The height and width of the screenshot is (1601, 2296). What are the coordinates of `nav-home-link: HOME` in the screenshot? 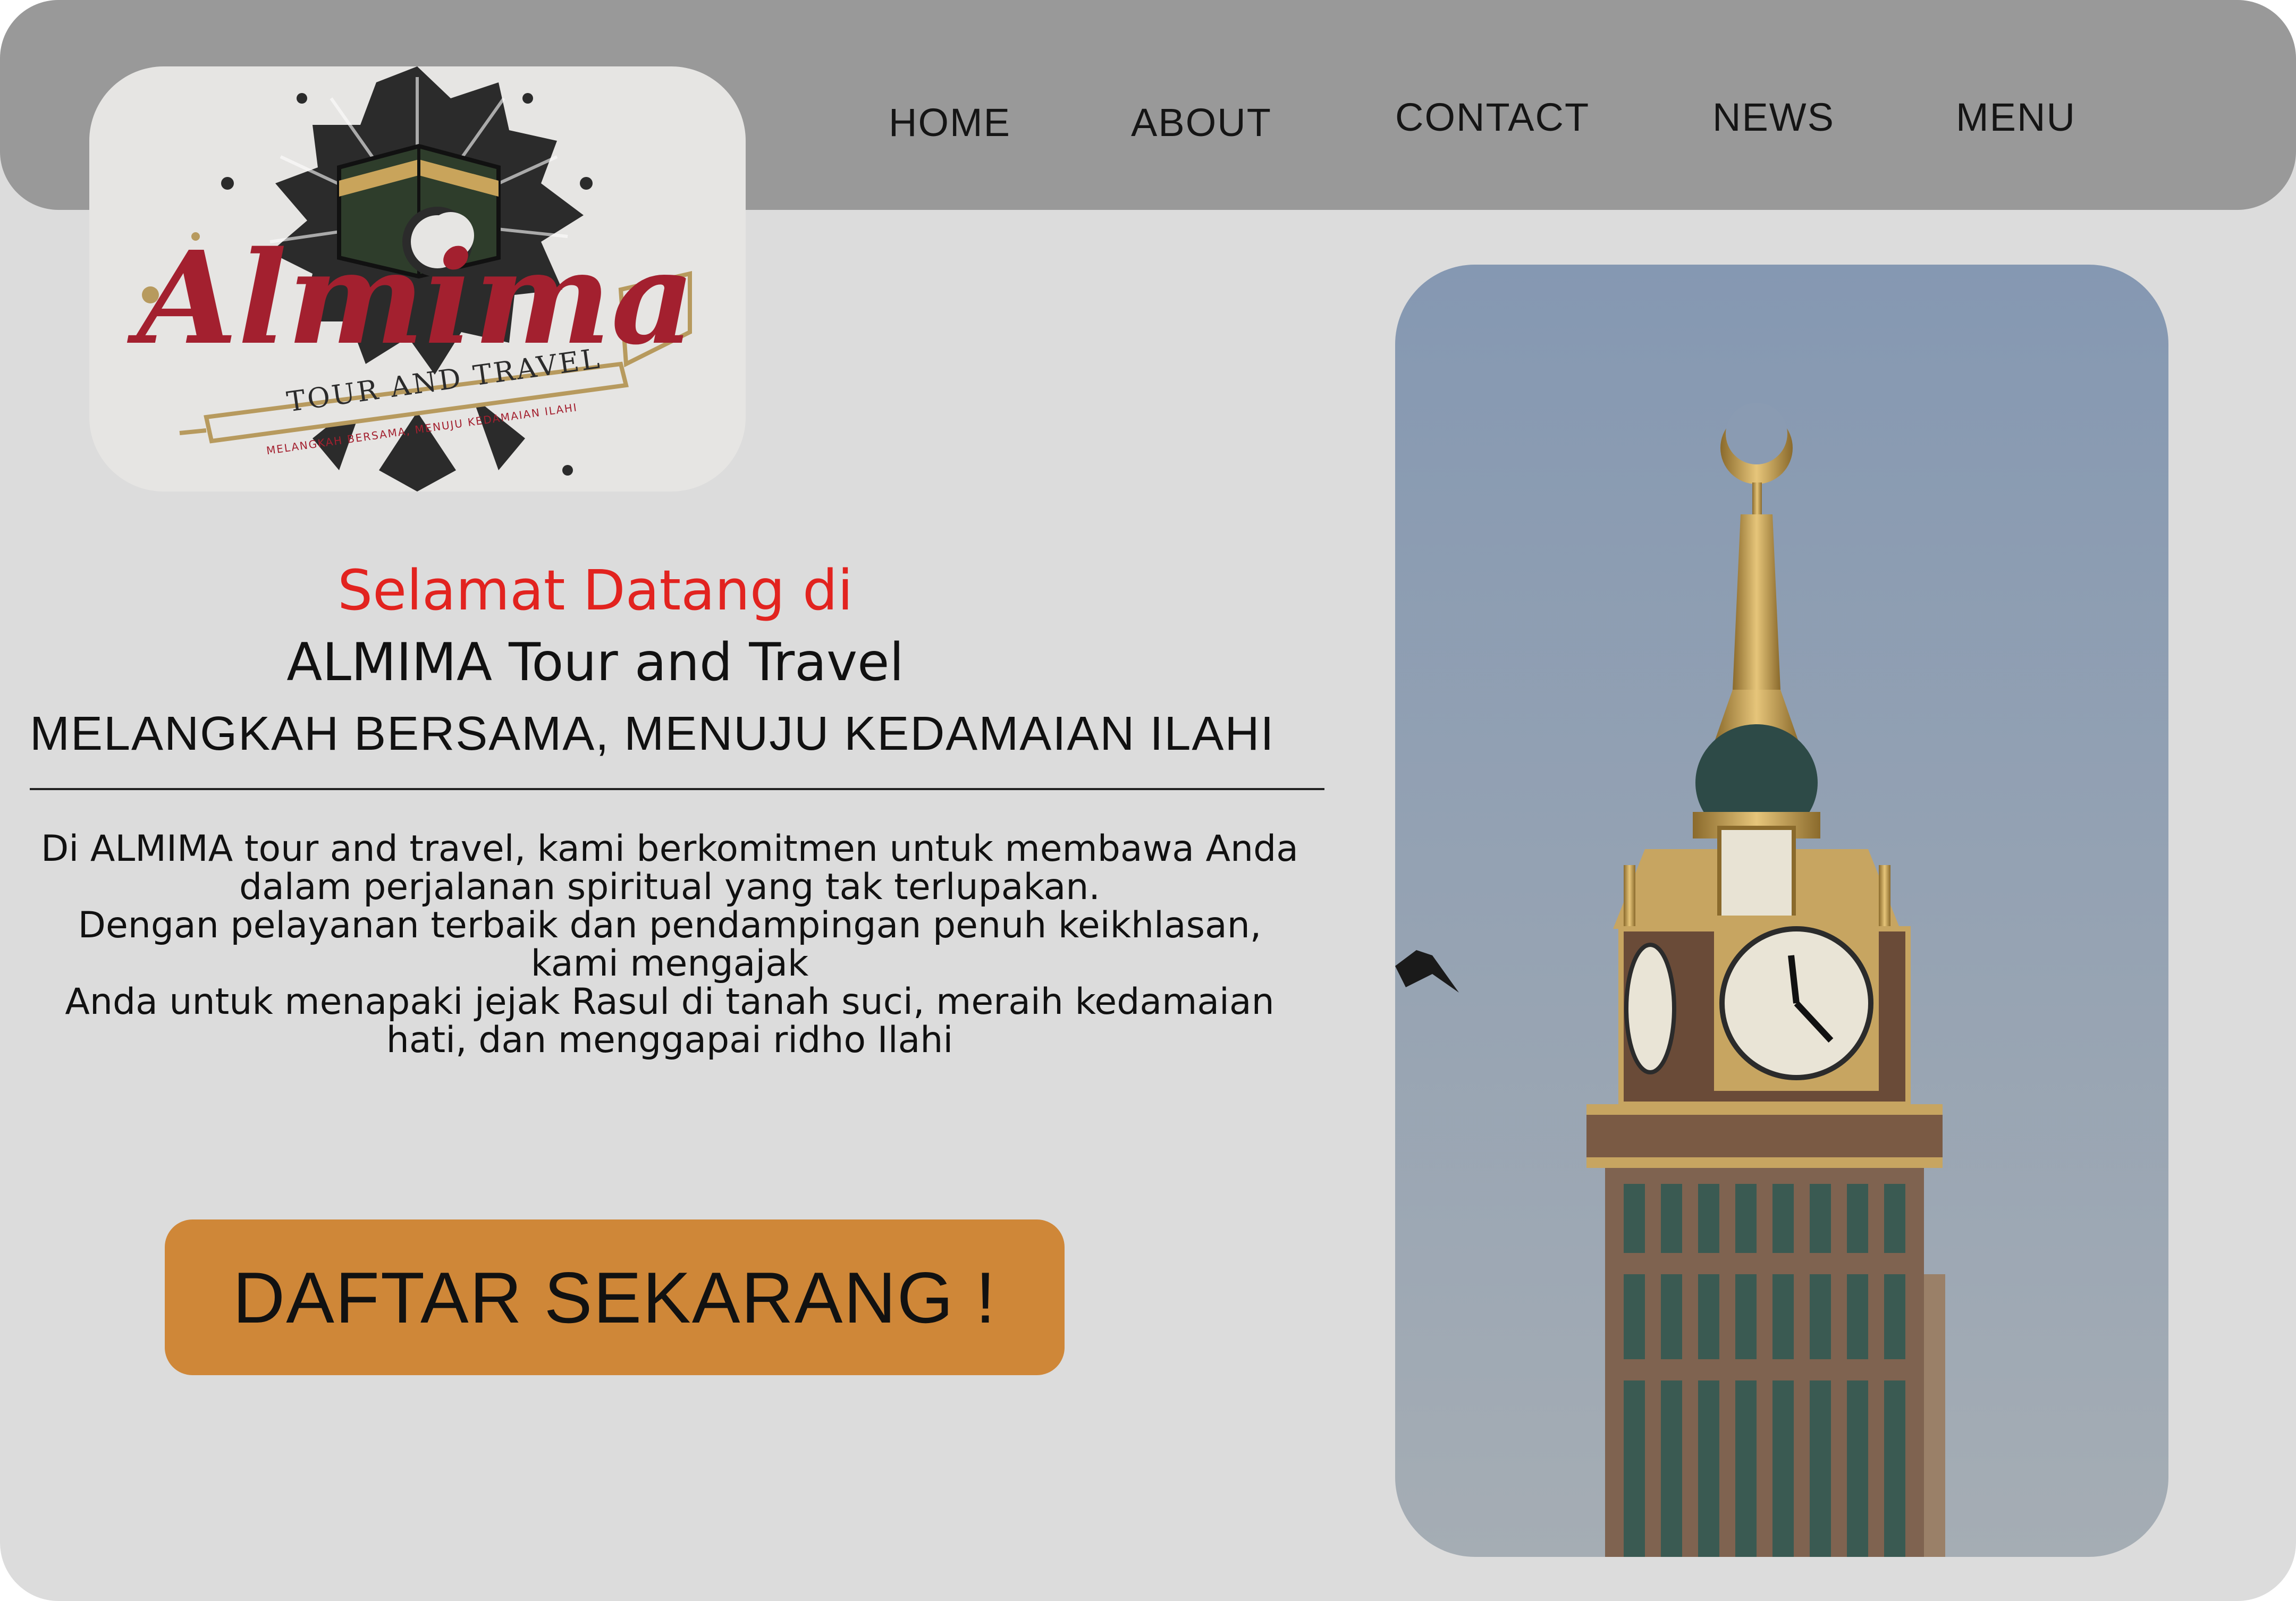 It's located at (950, 122).